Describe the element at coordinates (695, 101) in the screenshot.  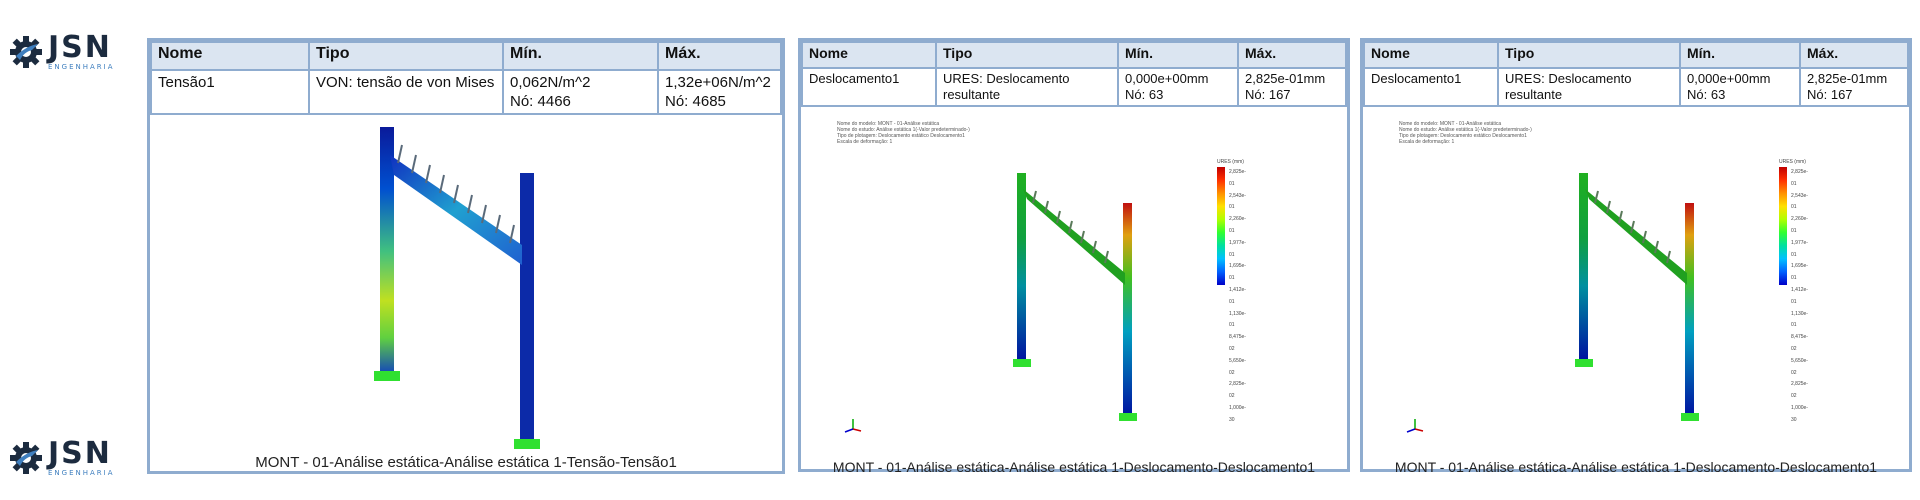
I see `max-node: Nó: 4685` at that location.